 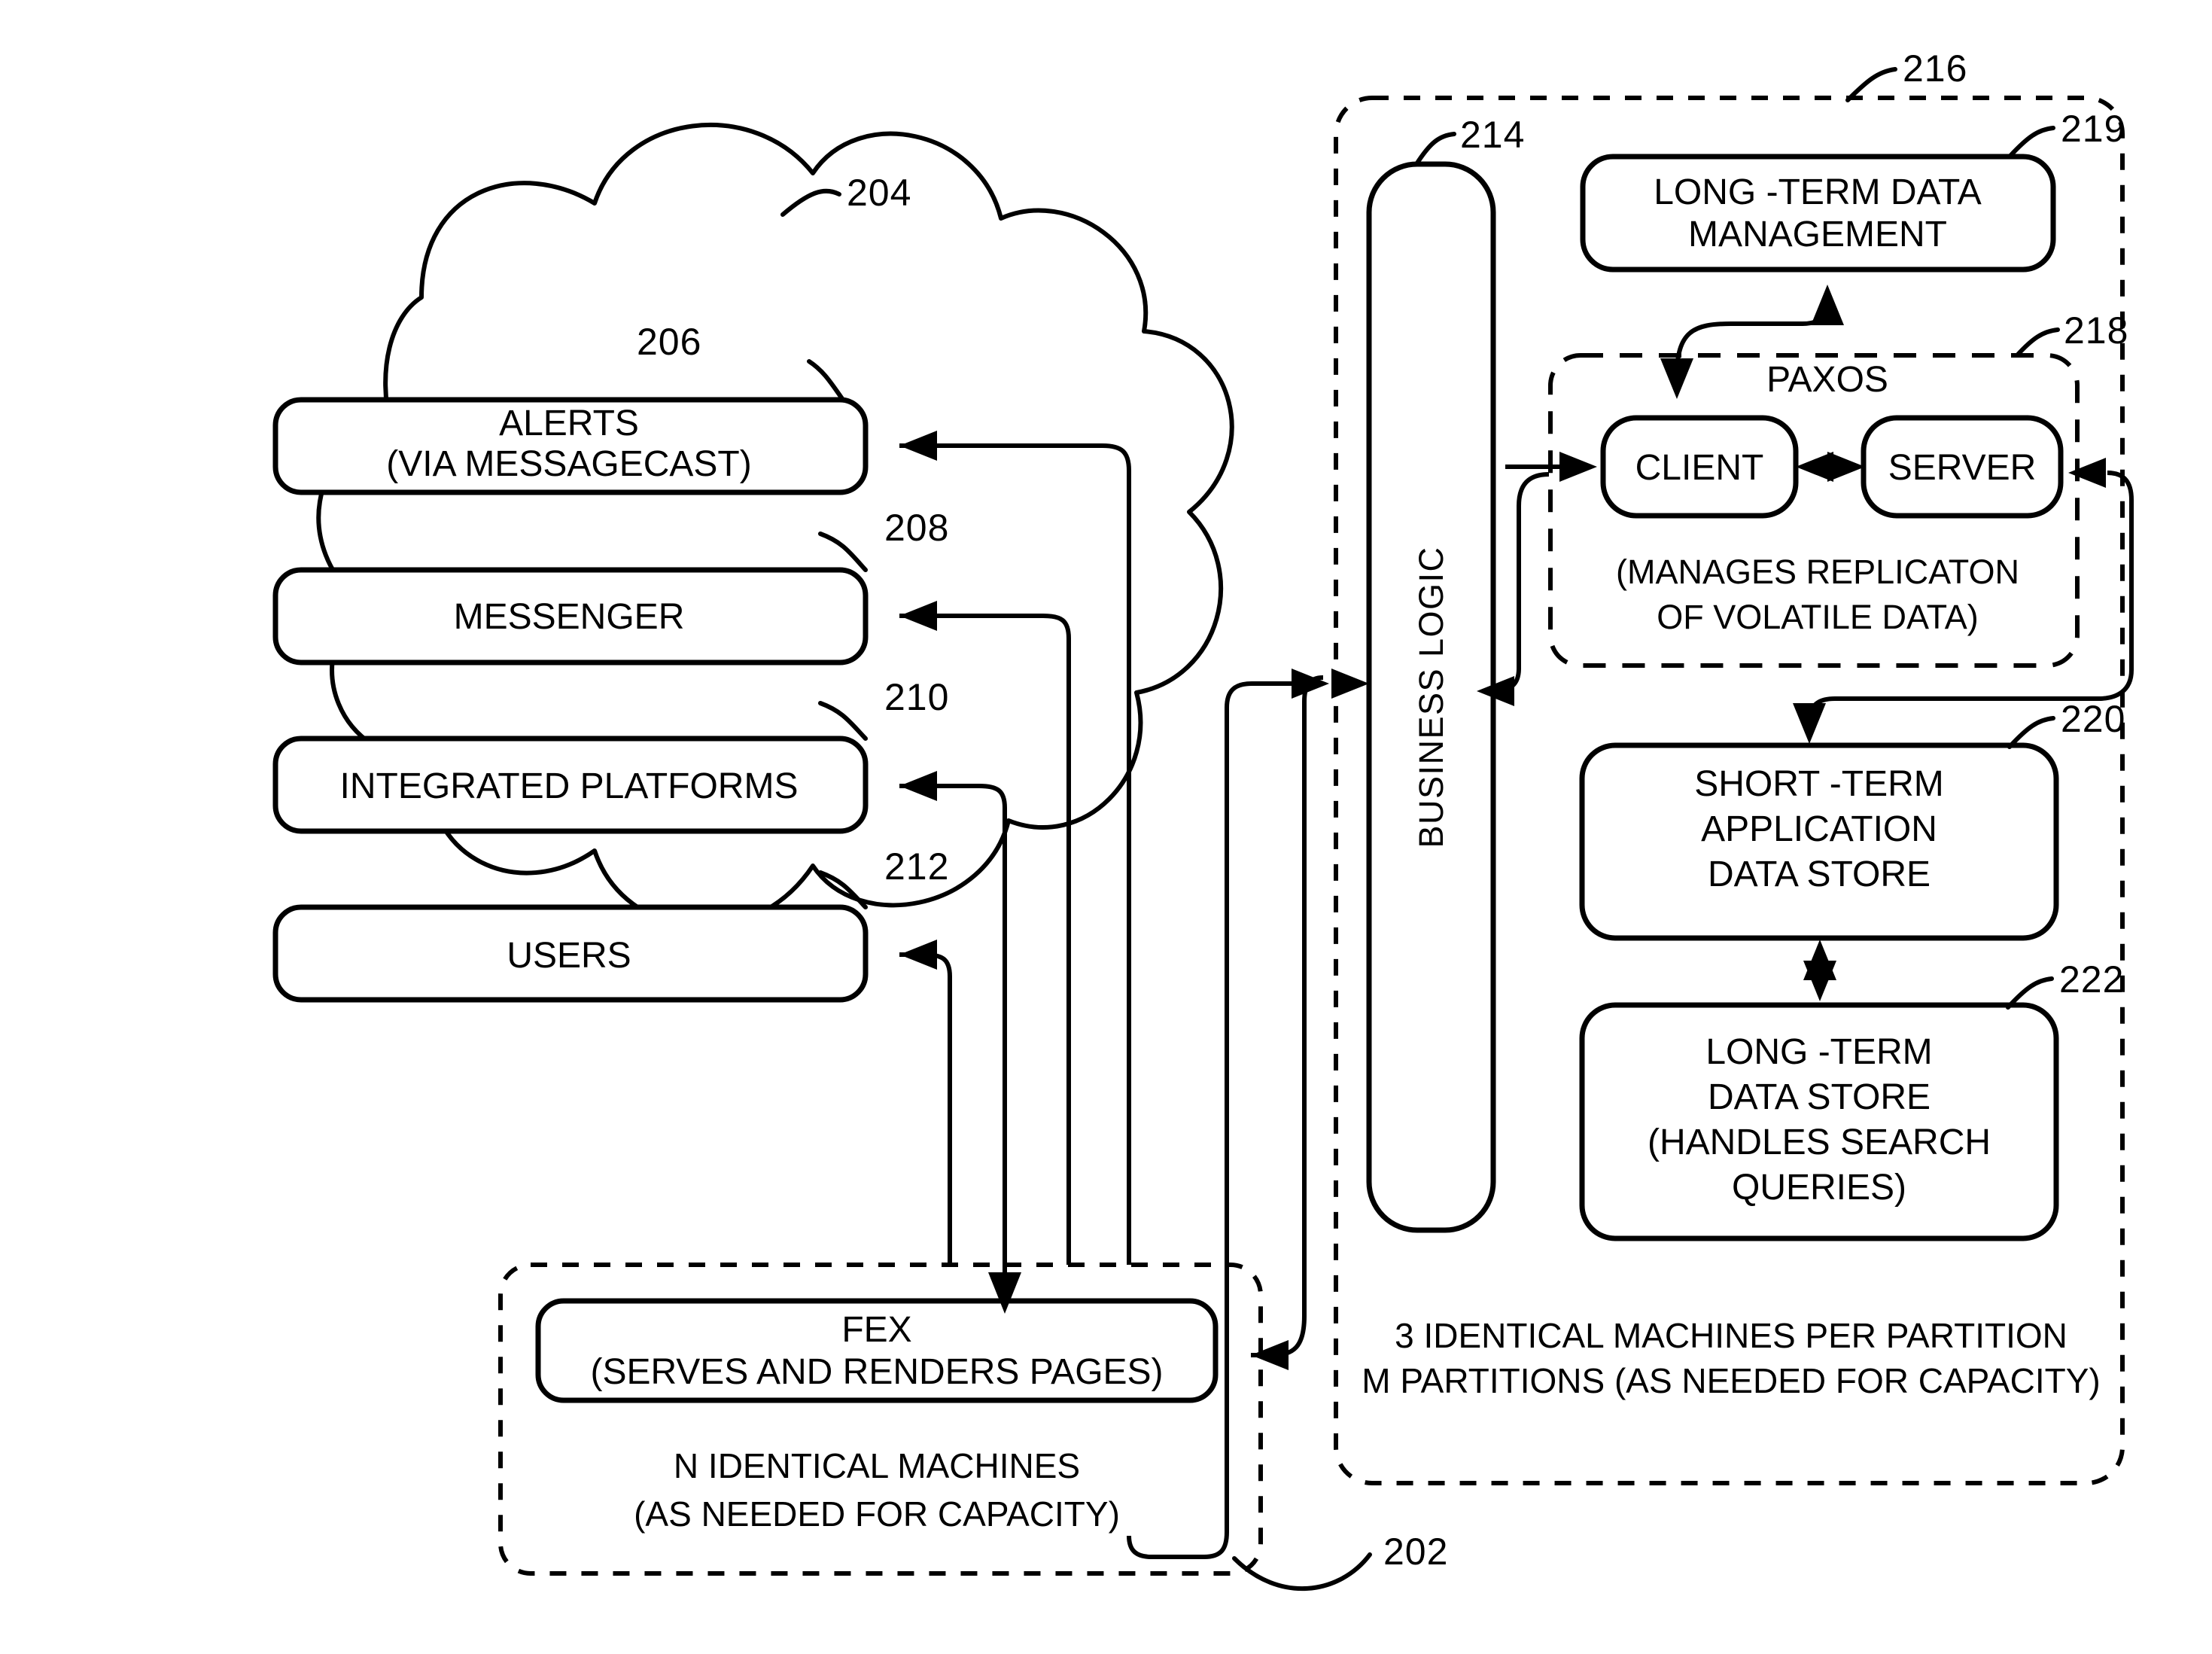 What do you see at coordinates (1817, 572) in the screenshot?
I see `paxos-note-line1: (MANAGES REPLICATON` at bounding box center [1817, 572].